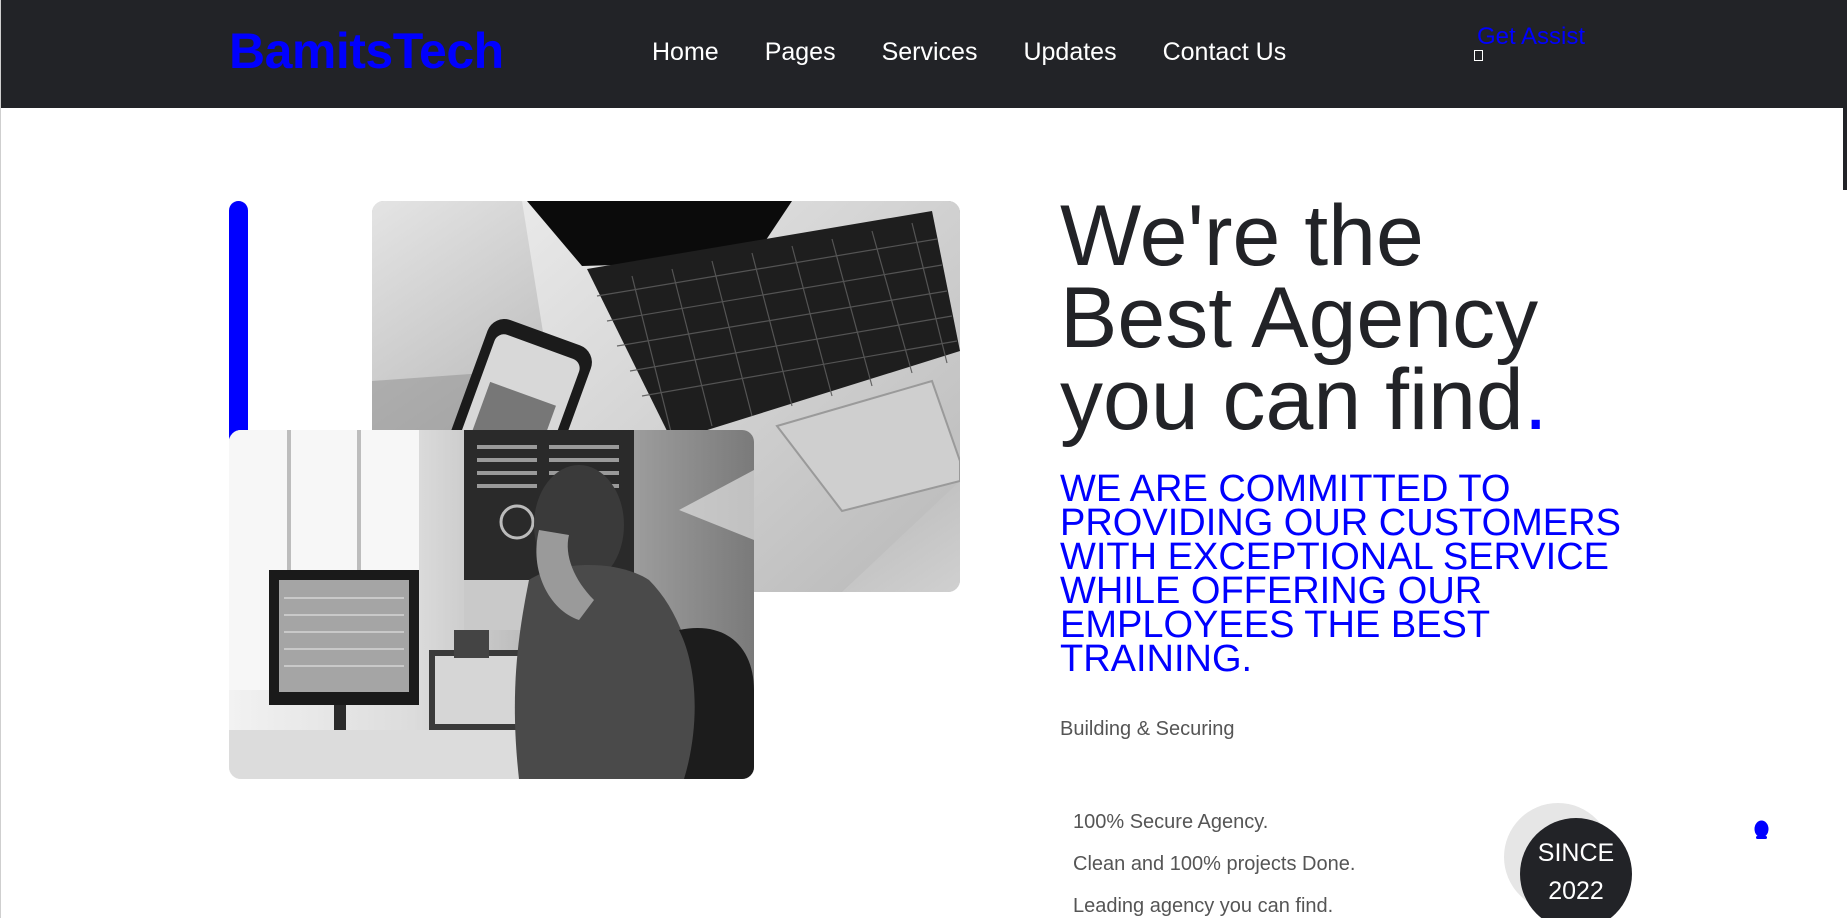 This screenshot has width=1847, height=918. Describe the element at coordinates (1576, 853) in the screenshot. I see `since-label: SINCE` at that location.